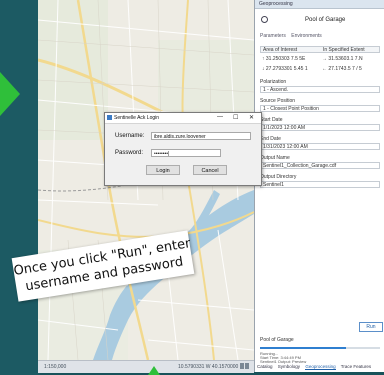 This screenshot has width=384, height=375. What do you see at coordinates (146, 366) in the screenshot?
I see `map-status-bar: 1:150,000 10.5790331 W 40.1570000 N` at bounding box center [146, 366].